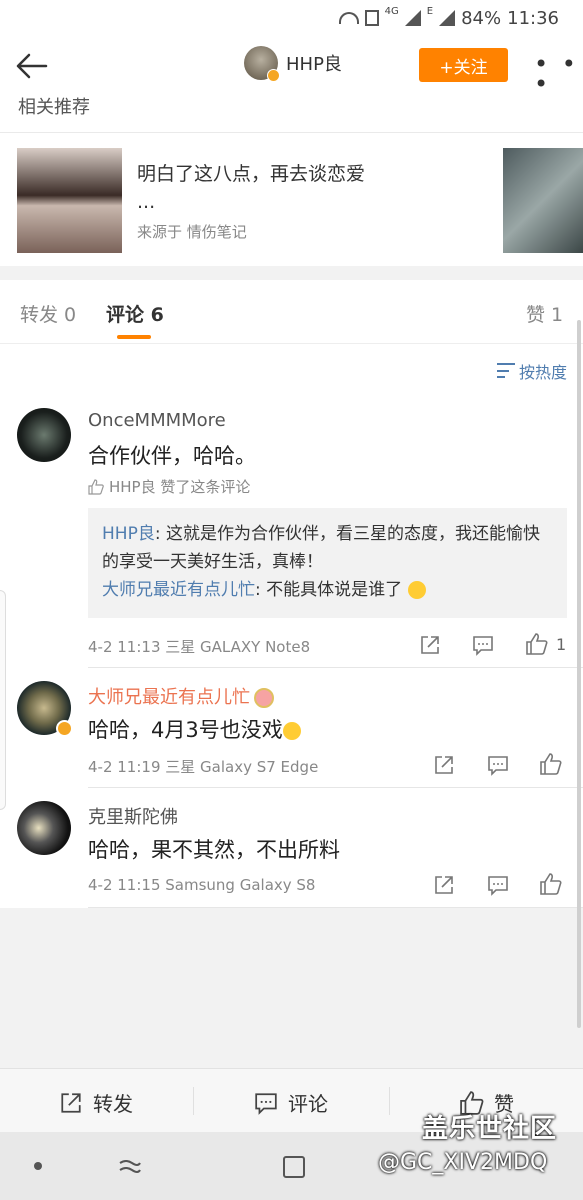  Describe the element at coordinates (135, 313) in the screenshot. I see `tab-comment: 评论 6` at that location.